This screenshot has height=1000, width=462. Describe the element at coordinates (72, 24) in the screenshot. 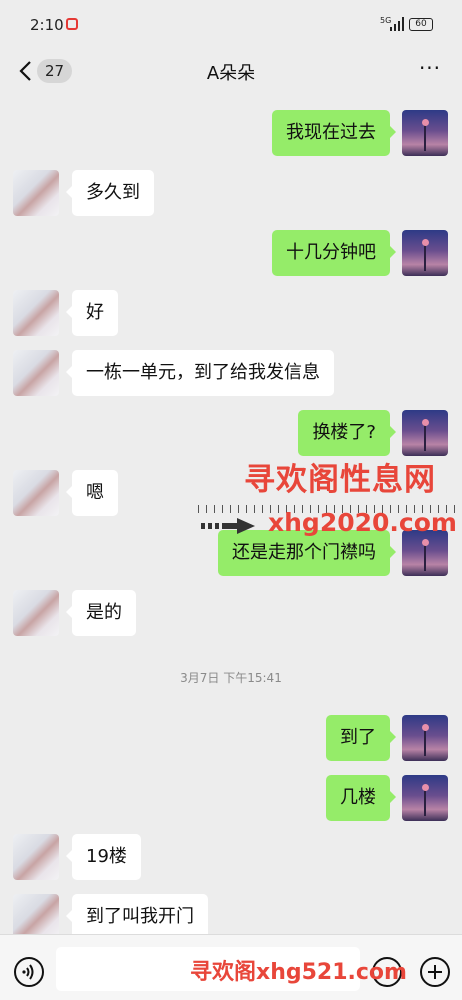

I see `notification-icon` at that location.